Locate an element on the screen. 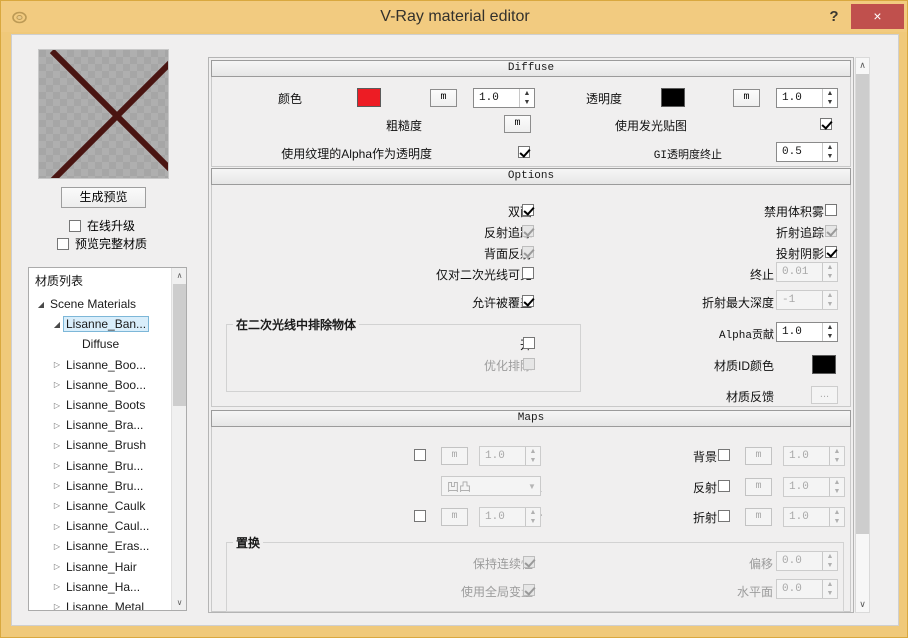  gi-transparency-cutoff-value: 0.5 is located at coordinates (799, 152).